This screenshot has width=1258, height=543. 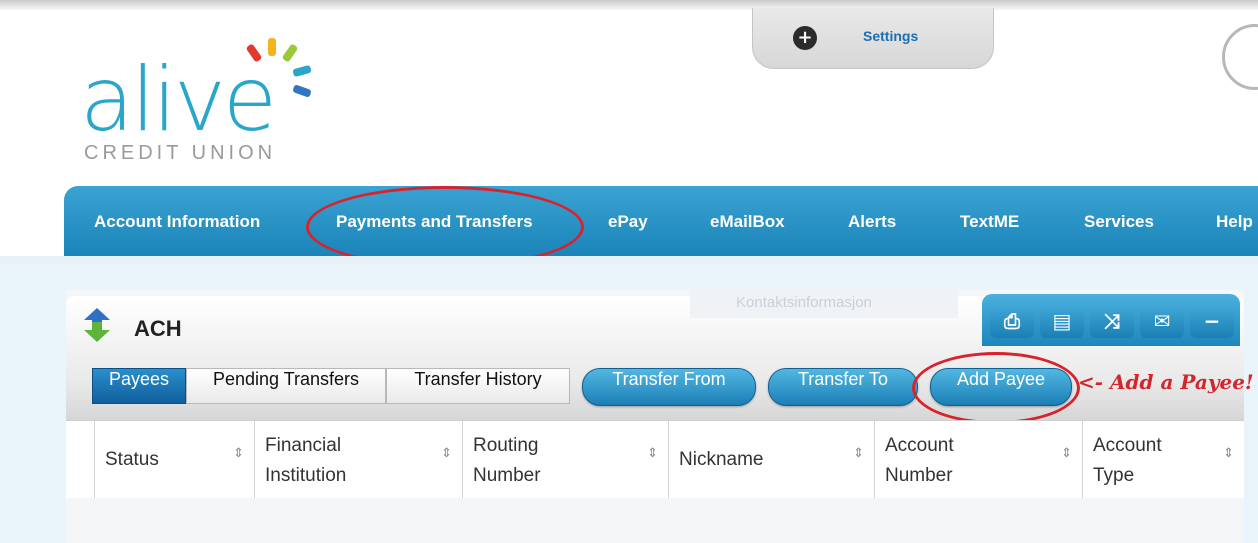 What do you see at coordinates (629, 5) in the screenshot?
I see `top-rule` at bounding box center [629, 5].